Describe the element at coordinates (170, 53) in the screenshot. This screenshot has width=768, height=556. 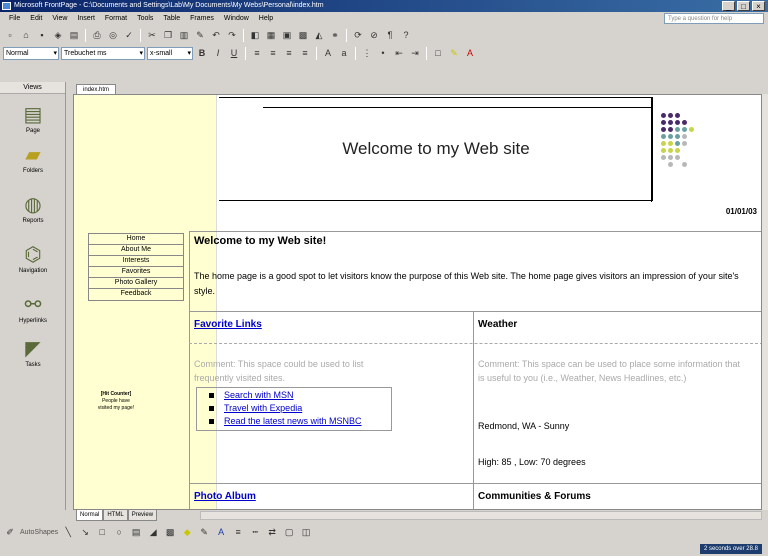
I see `font-size-select: x-small` at that location.